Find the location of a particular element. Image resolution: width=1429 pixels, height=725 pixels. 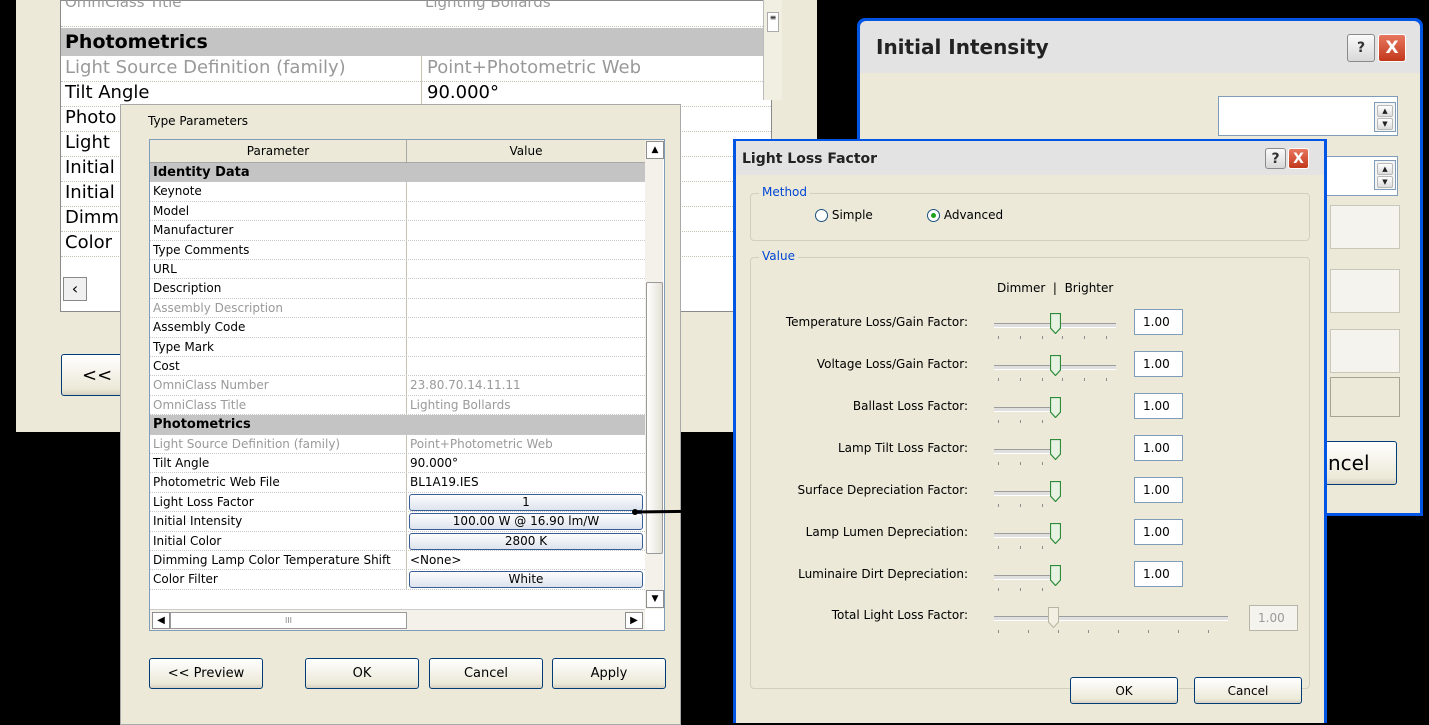

back-scroll-left-button: ‹ is located at coordinates (75, 289).